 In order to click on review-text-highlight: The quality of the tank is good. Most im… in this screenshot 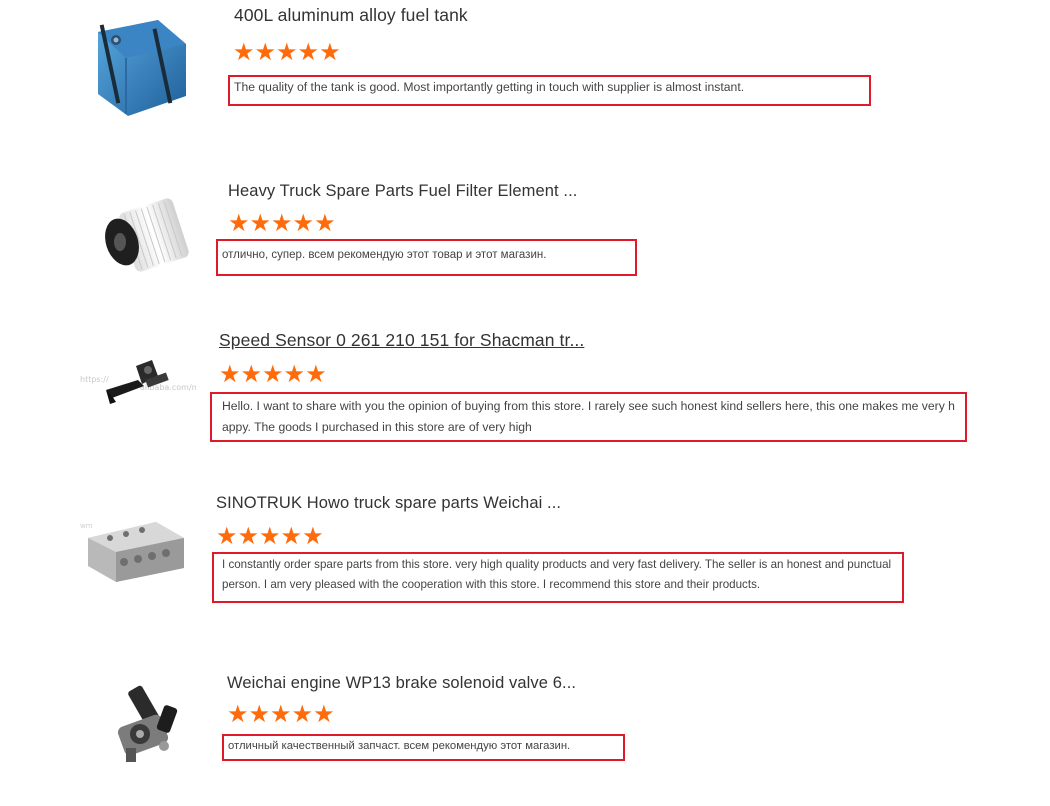, I will do `click(549, 90)`.